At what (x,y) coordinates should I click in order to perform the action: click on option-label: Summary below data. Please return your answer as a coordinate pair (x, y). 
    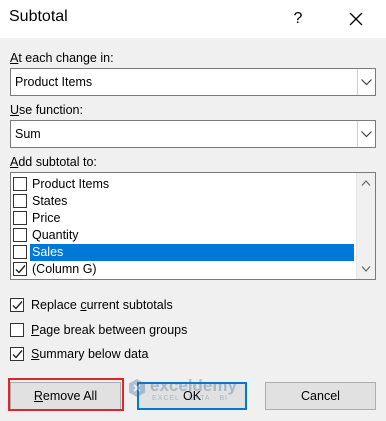
    Looking at the image, I should click on (90, 354).